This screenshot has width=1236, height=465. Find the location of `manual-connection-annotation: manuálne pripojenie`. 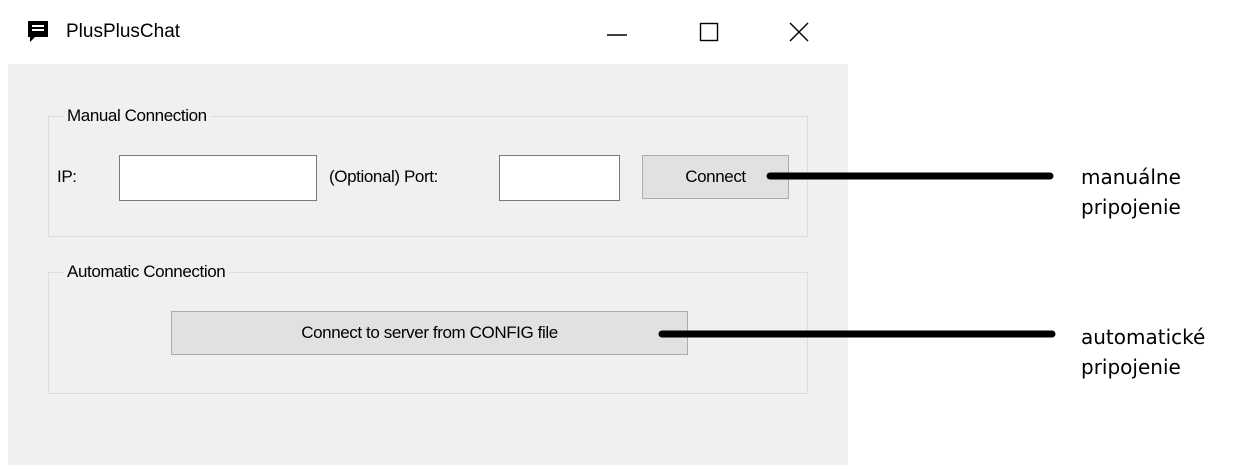

manual-connection-annotation: manuálne pripojenie is located at coordinates (1131, 192).